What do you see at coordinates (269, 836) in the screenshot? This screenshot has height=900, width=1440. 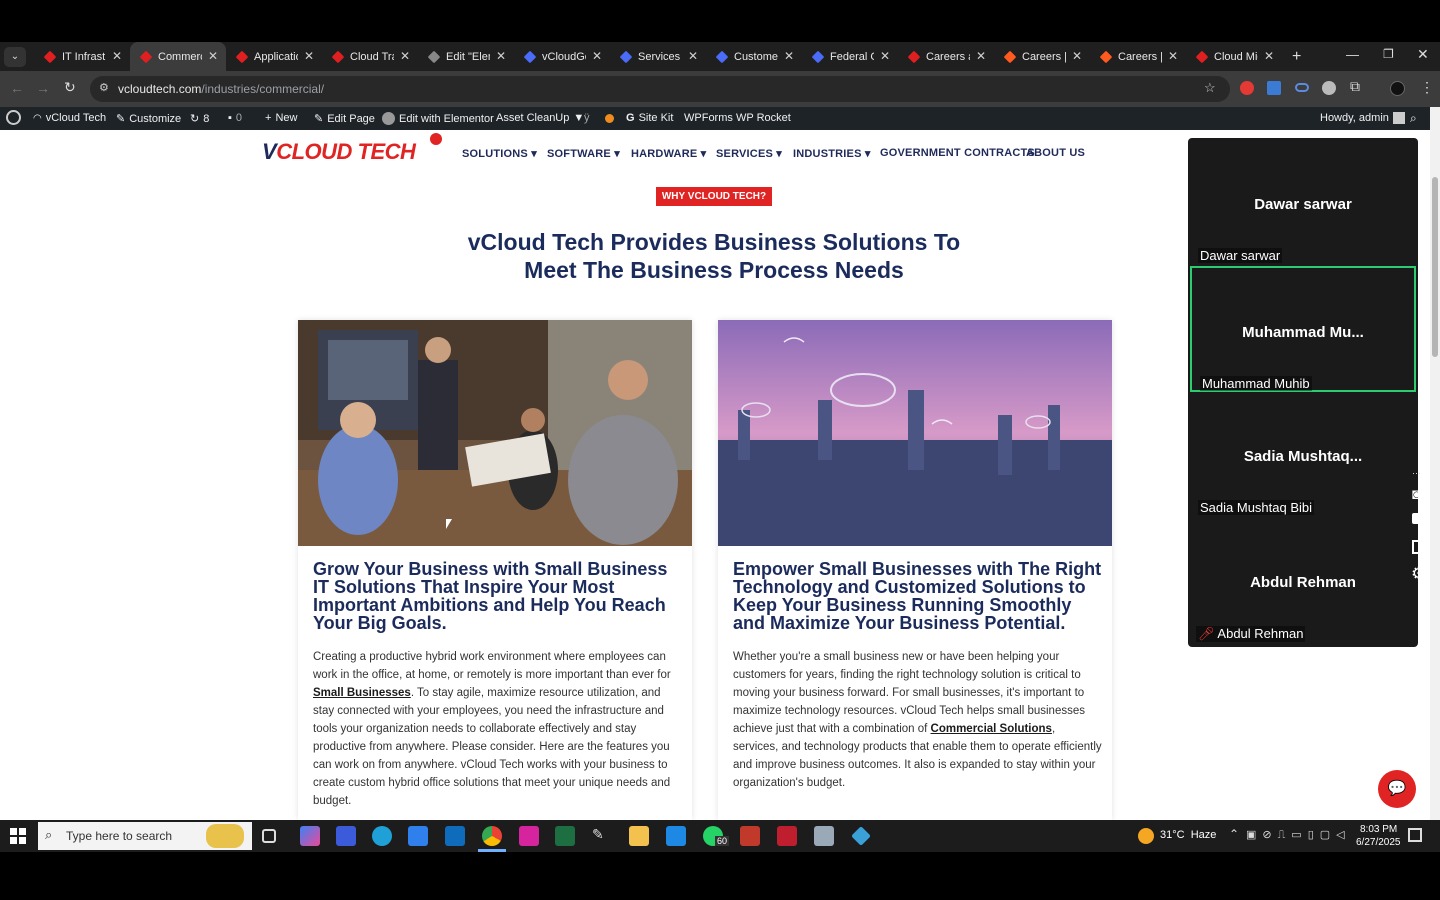 I see `task-view-icon` at bounding box center [269, 836].